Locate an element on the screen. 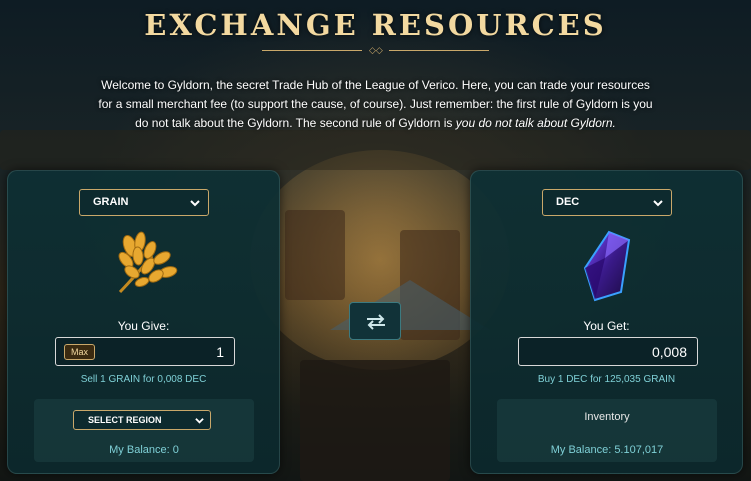 The width and height of the screenshot is (751, 481). you-give-label: You Give: is located at coordinates (143, 326).